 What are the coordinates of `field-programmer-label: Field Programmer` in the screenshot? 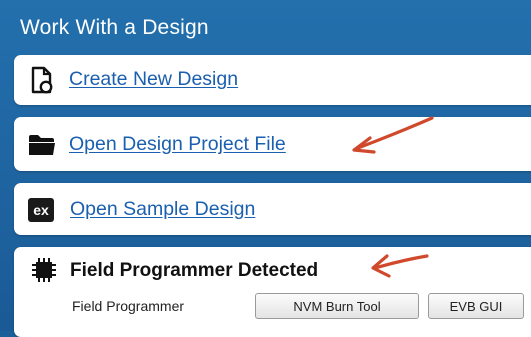 It's located at (128, 306).